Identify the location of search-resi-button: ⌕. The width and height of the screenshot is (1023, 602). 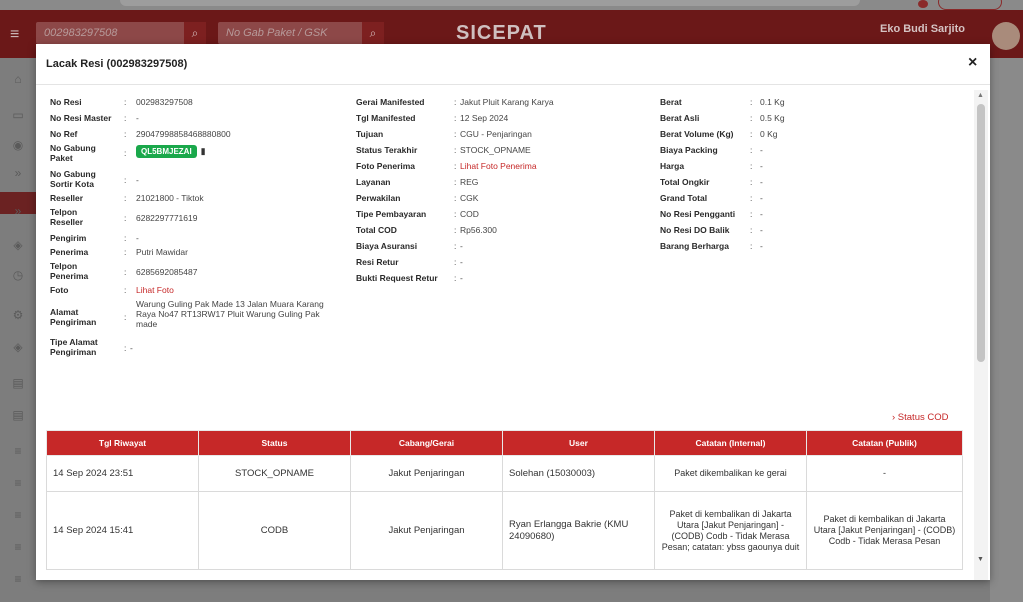
(195, 33).